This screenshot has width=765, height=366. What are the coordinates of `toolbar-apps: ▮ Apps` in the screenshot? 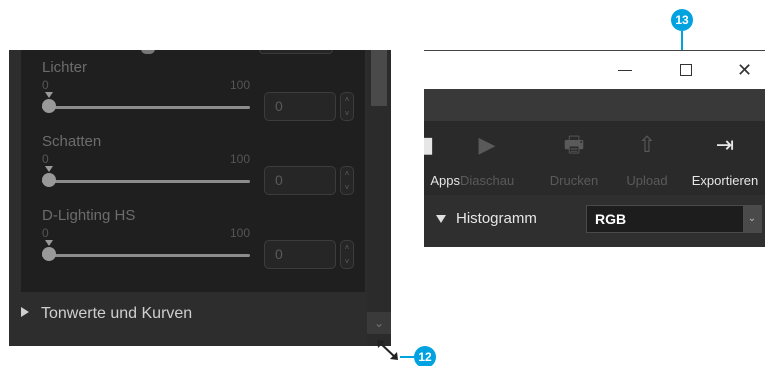 It's located at (440, 159).